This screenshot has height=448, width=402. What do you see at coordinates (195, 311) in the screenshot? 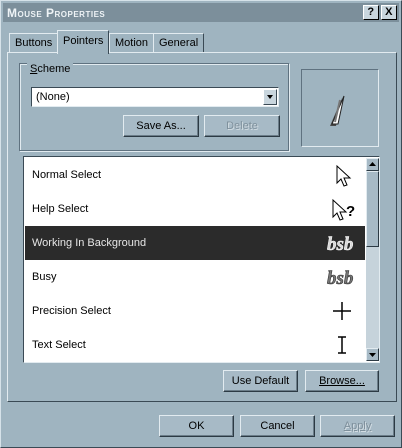
I see `list-item: Precision Select` at bounding box center [195, 311].